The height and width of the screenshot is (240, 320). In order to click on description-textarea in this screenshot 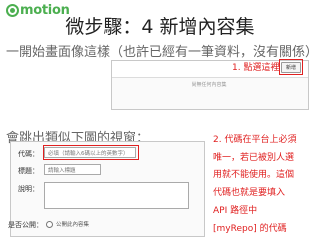, I will do `click(116, 195)`.